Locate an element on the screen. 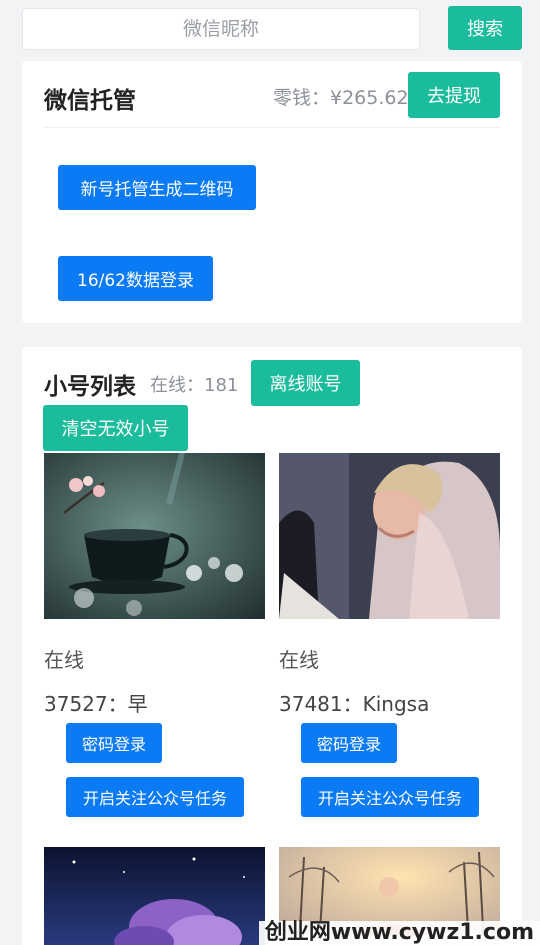  hosting-title: 微信托管 is located at coordinates (90, 101).